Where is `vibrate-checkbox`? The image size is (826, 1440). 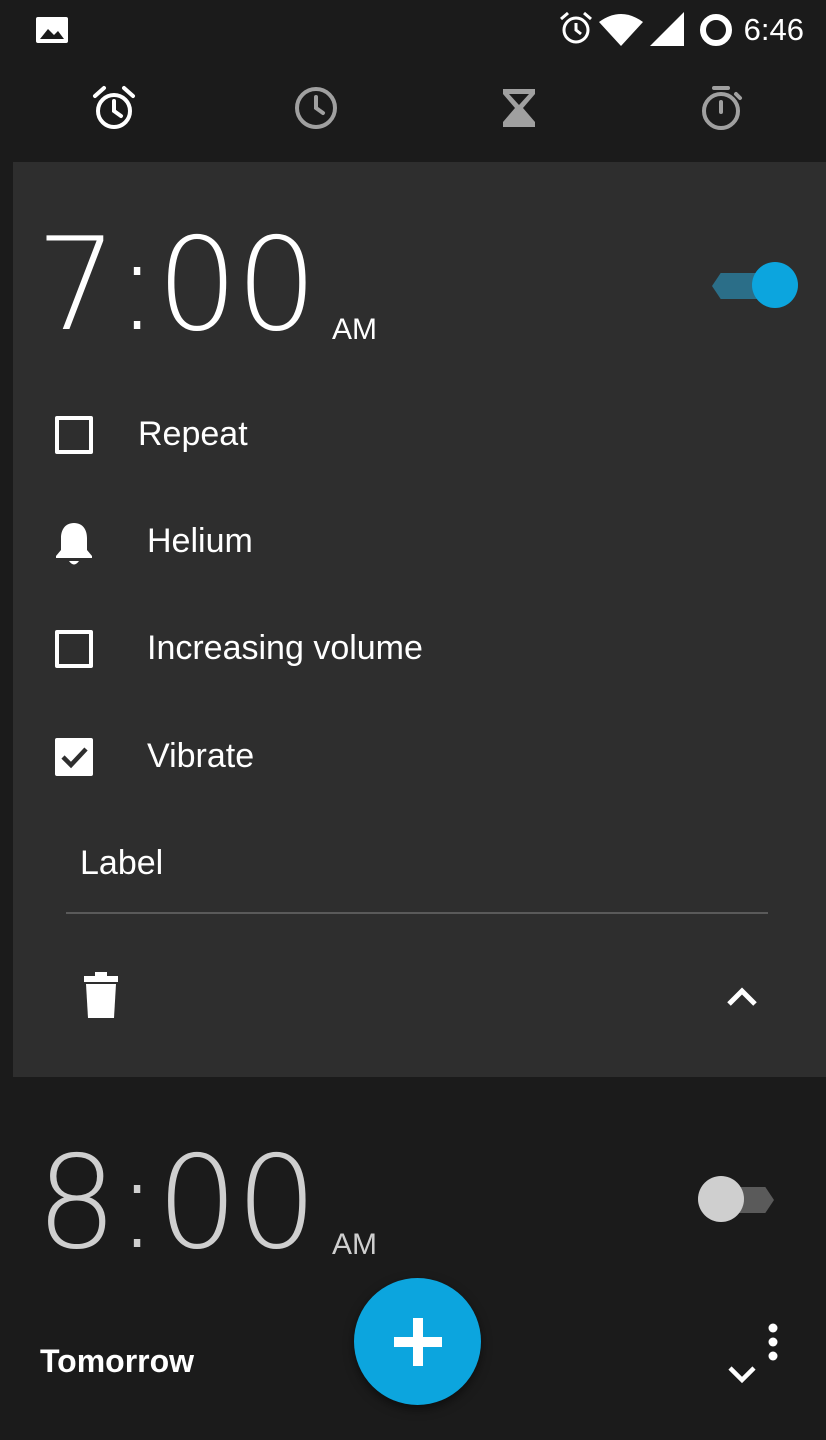
vibrate-checkbox is located at coordinates (74, 757).